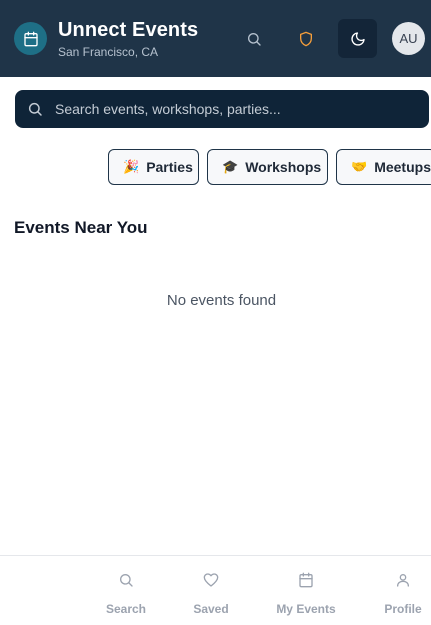  What do you see at coordinates (211, 590) in the screenshot?
I see `nav-item-saved: Saved` at bounding box center [211, 590].